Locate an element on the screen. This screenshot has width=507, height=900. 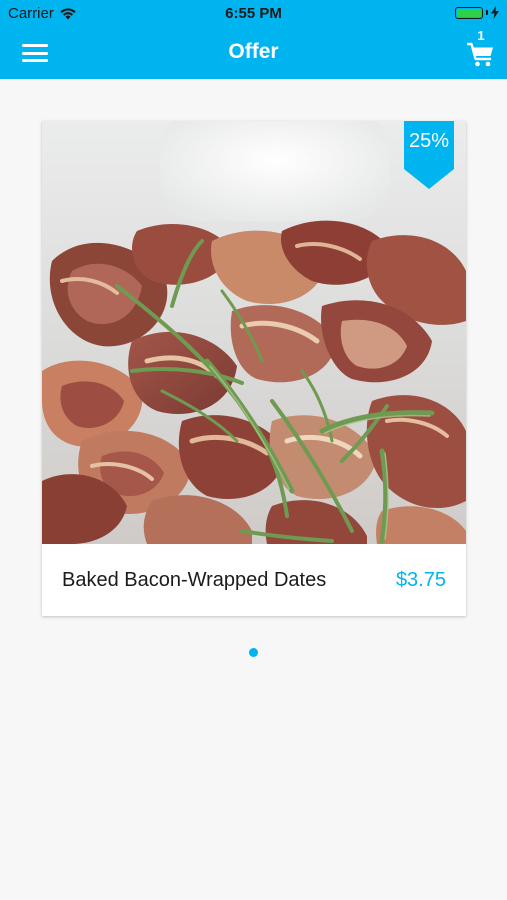
battery-indicator is located at coordinates (477, 12).